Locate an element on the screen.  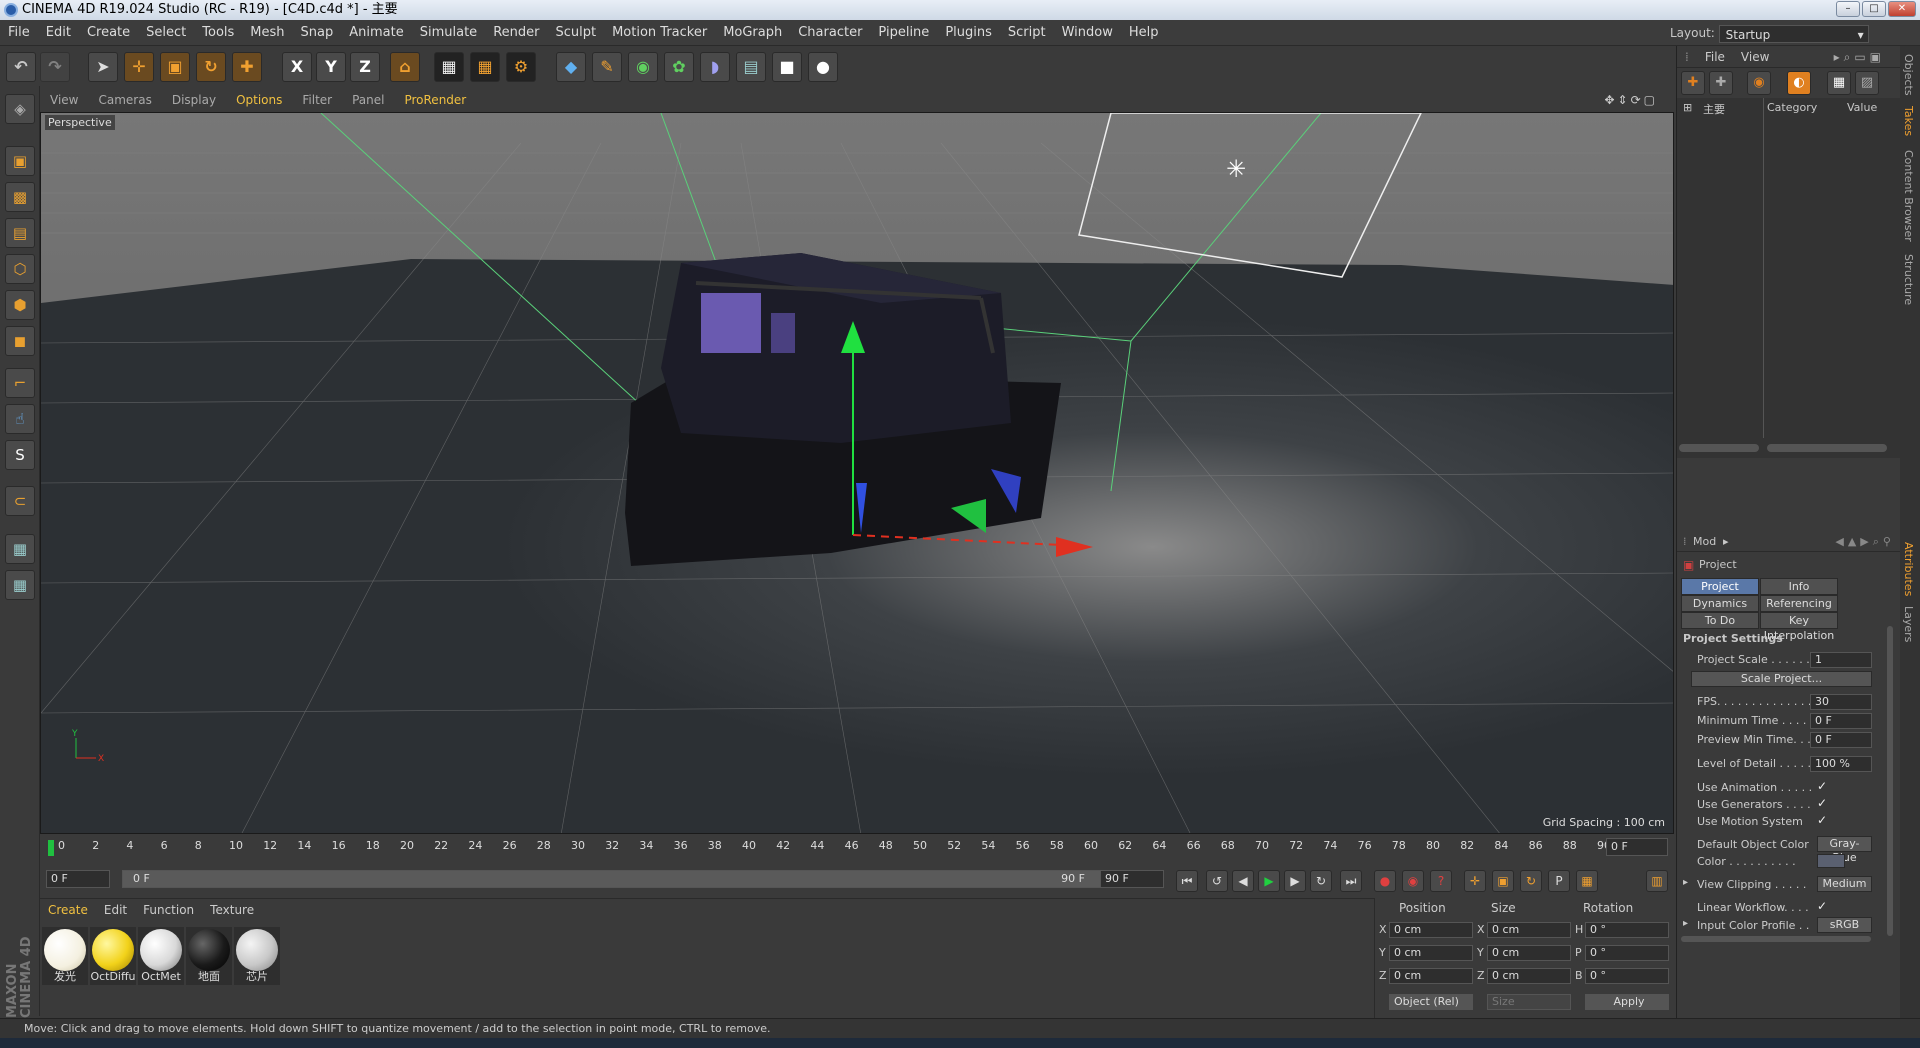
maximize-button: □ is located at coordinates (1874, 9).